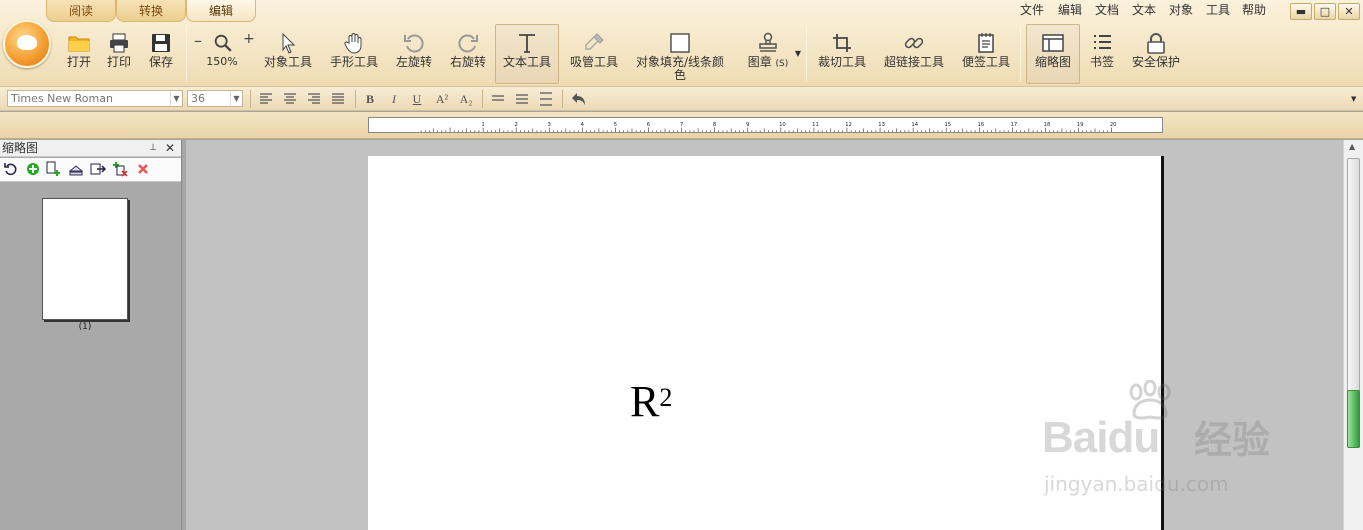 The width and height of the screenshot is (1363, 530). What do you see at coordinates (414, 54) in the screenshot?
I see `rotate-left-button: 左旋转` at bounding box center [414, 54].